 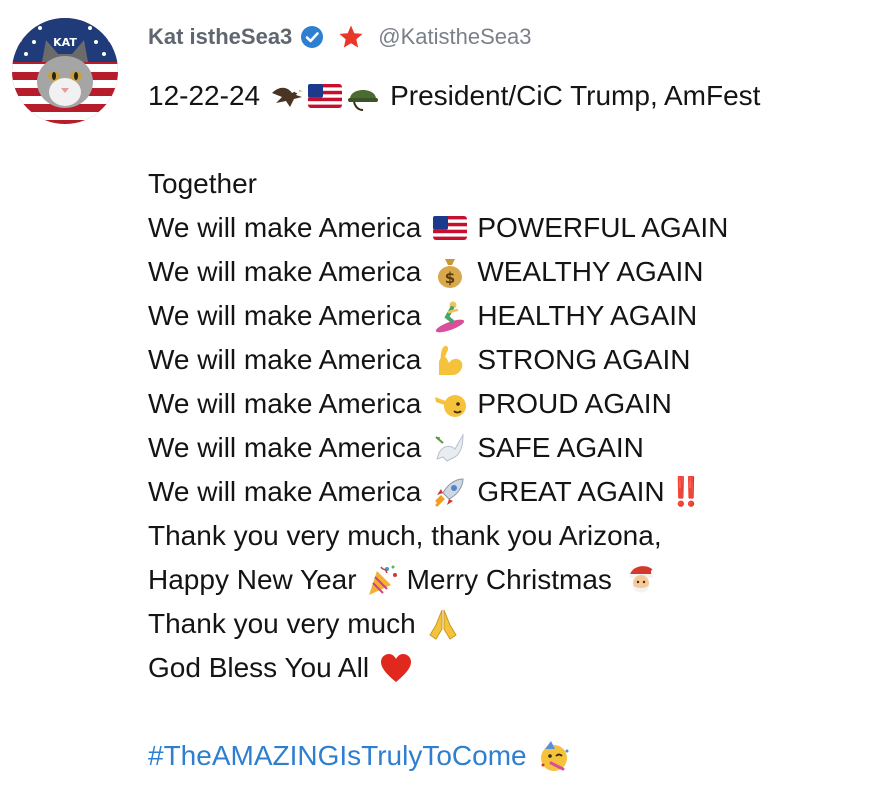 What do you see at coordinates (450, 316) in the screenshot?
I see `surfer-icon` at bounding box center [450, 316].